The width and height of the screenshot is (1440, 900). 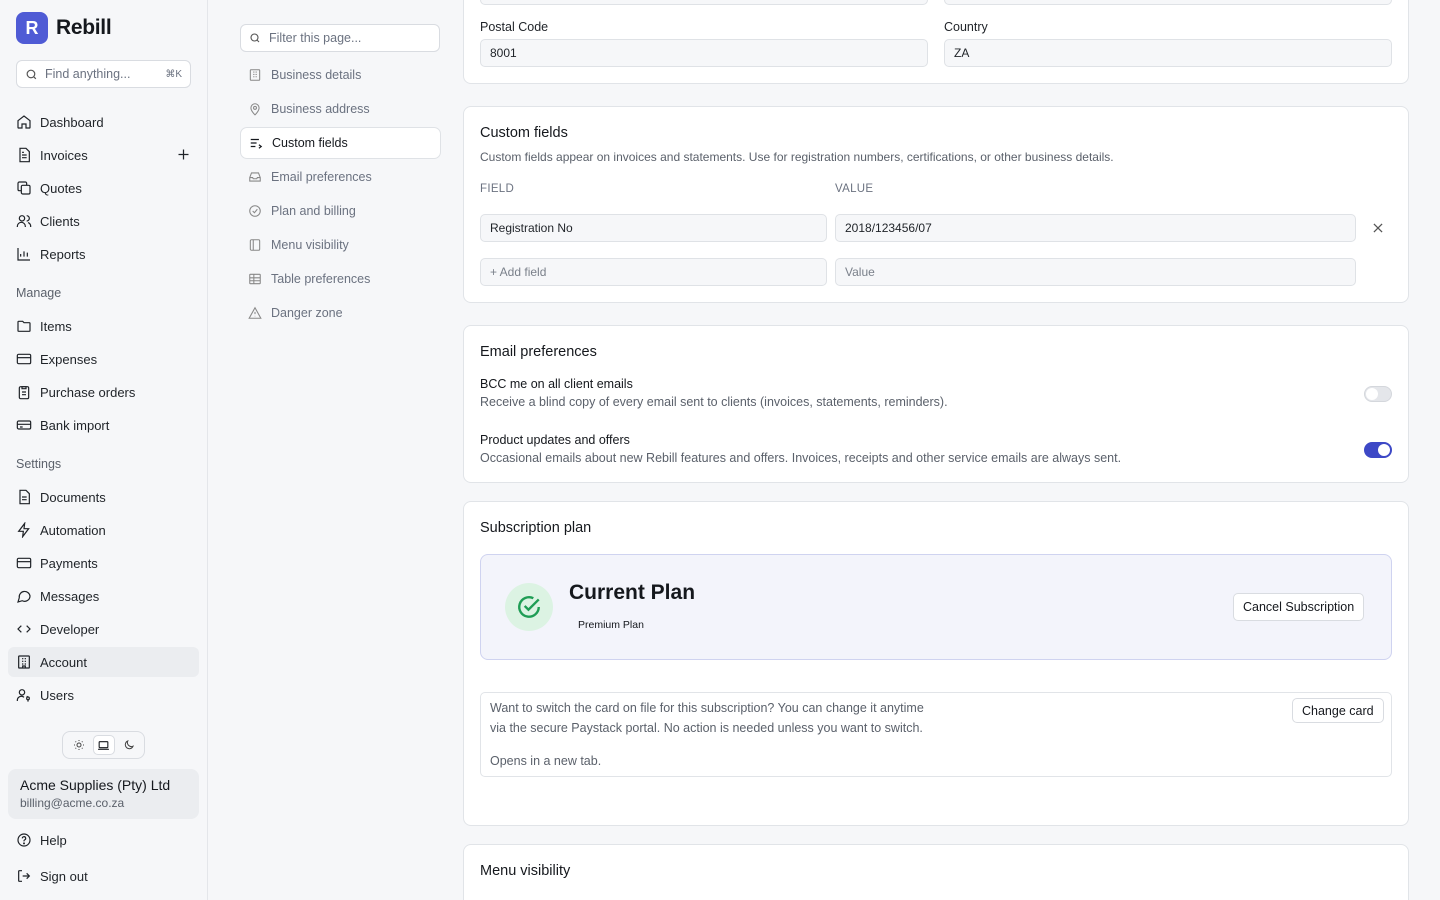 I want to click on brand: R Rebill, so click(x=64, y=28).